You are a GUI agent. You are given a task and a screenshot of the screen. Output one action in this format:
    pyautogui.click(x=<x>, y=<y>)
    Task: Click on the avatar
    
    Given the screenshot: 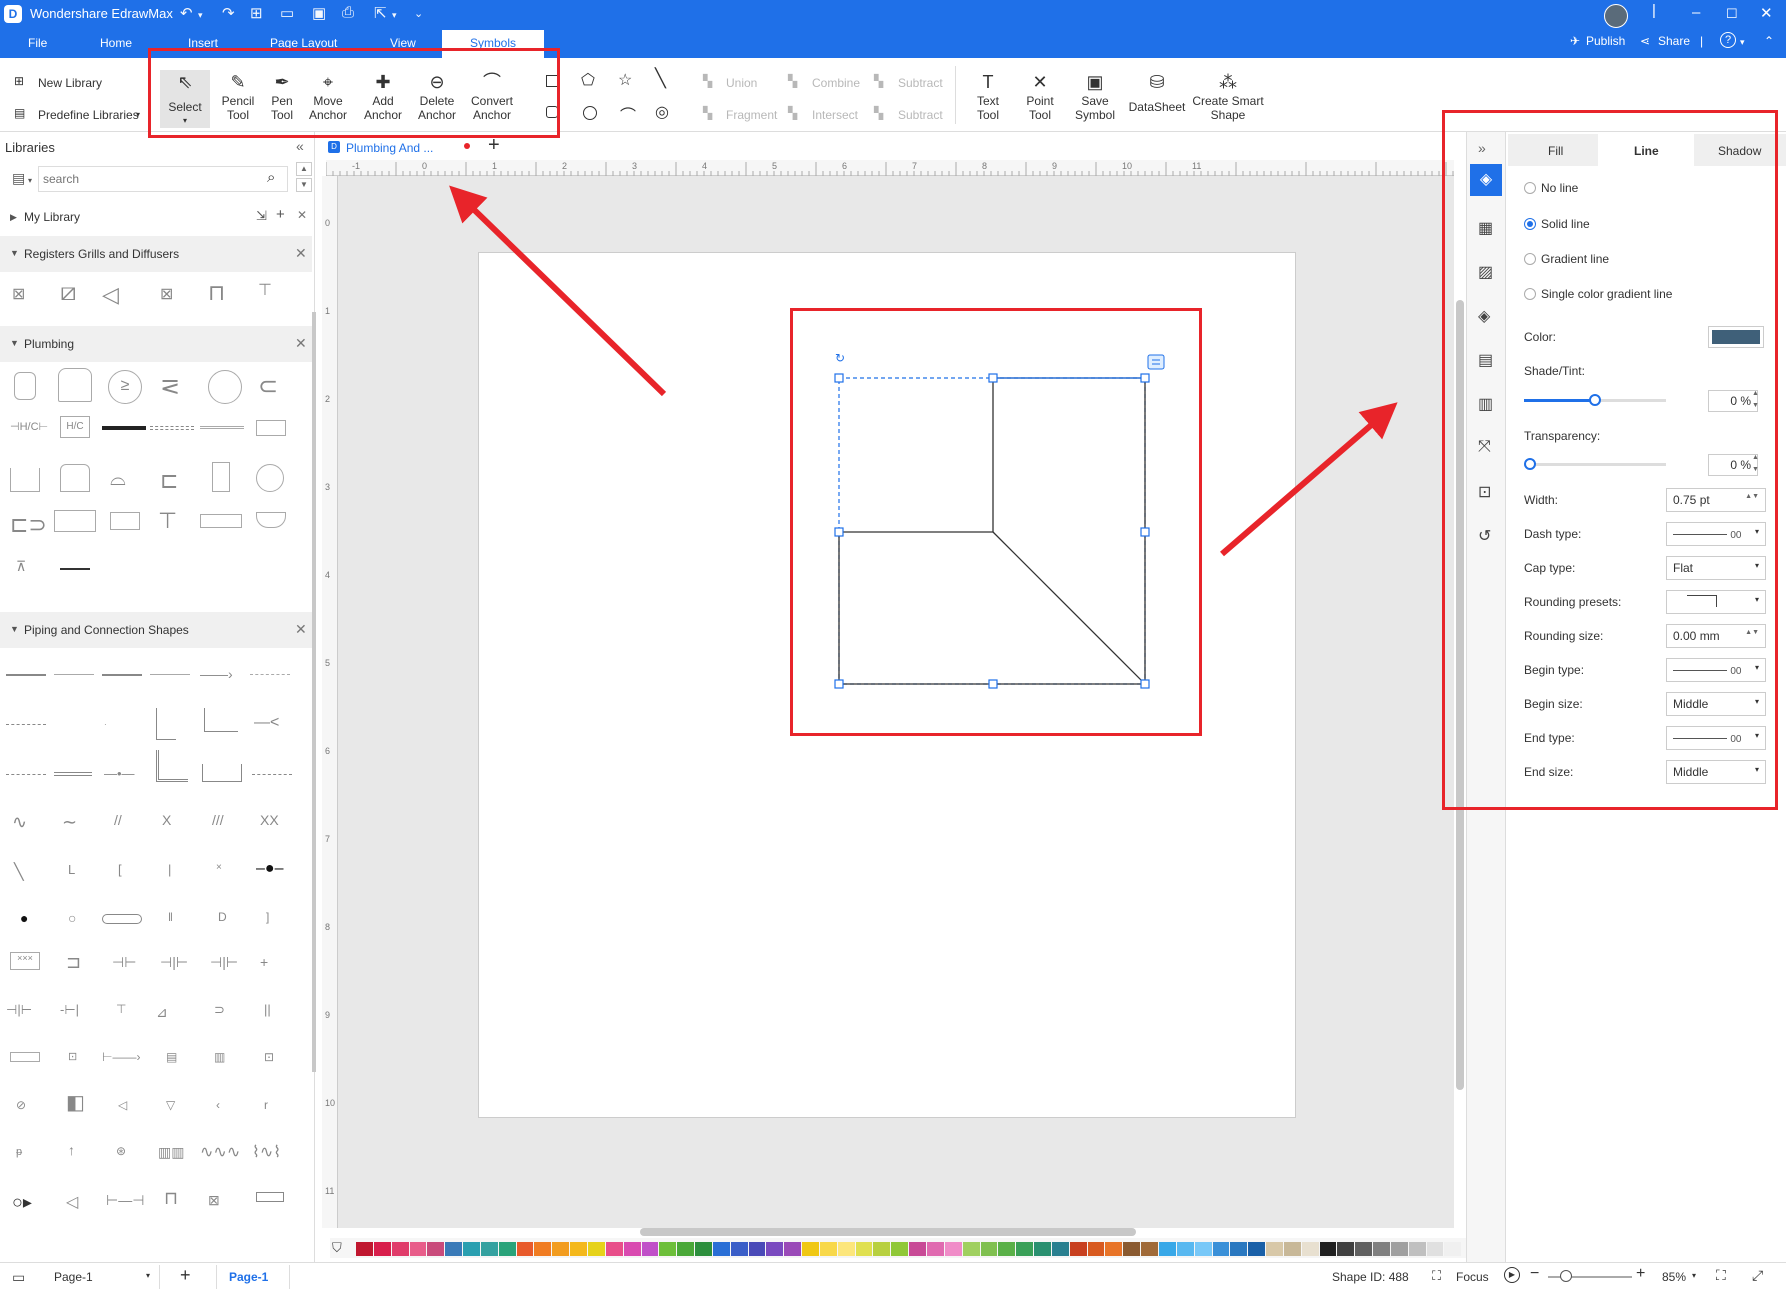 What is the action you would take?
    pyautogui.click(x=1616, y=16)
    